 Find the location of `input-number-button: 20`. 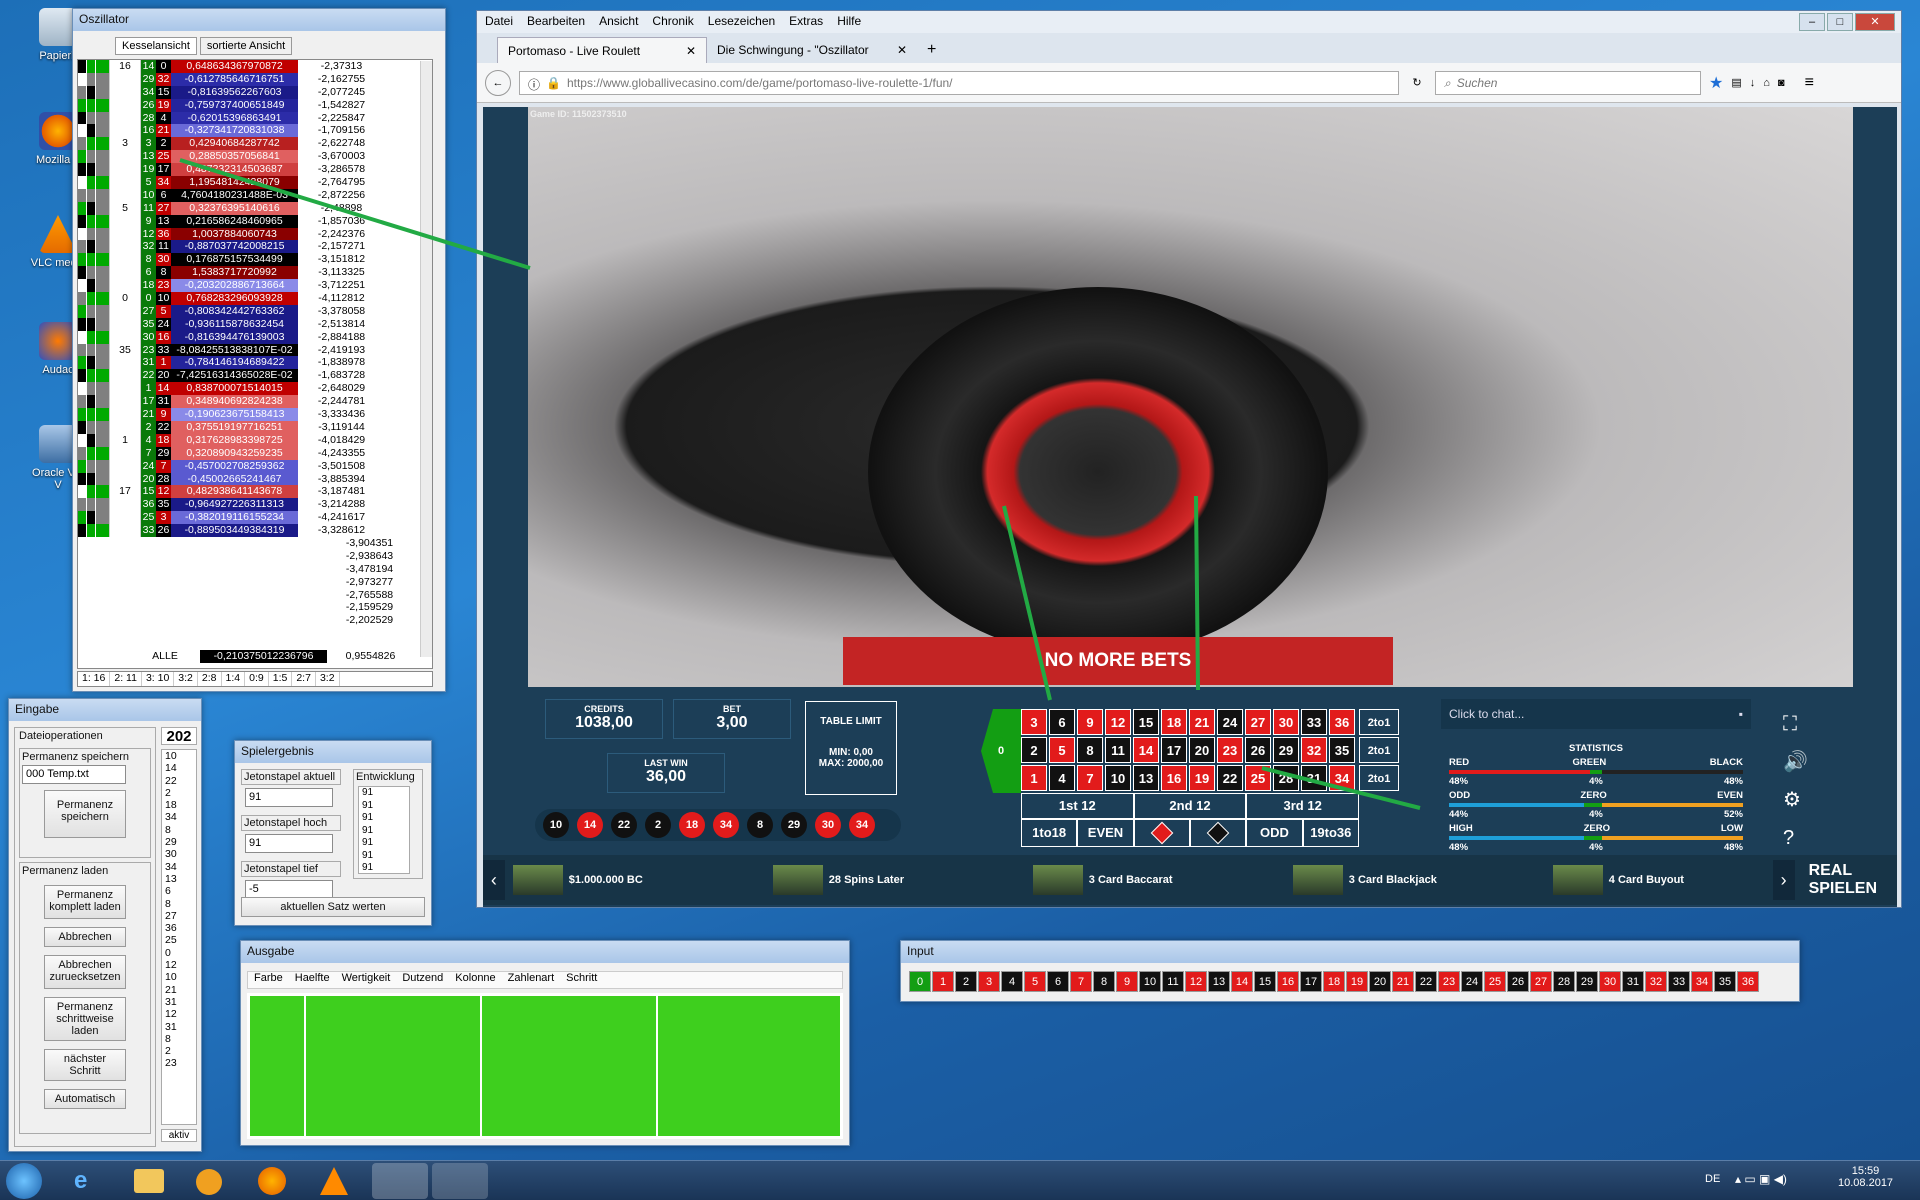

input-number-button: 20 is located at coordinates (1380, 981).